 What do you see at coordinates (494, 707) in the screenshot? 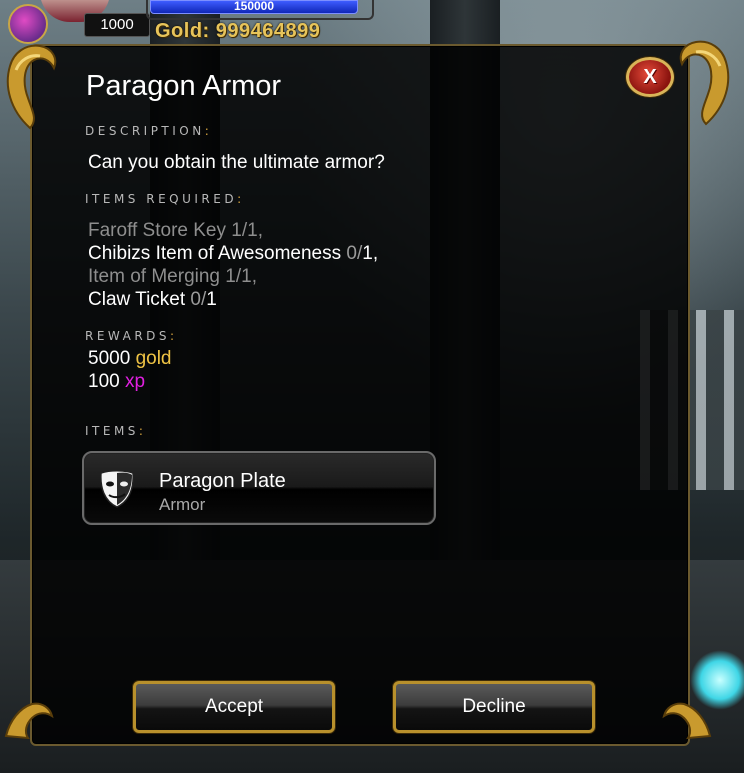
I see `decline-button: Decline` at bounding box center [494, 707].